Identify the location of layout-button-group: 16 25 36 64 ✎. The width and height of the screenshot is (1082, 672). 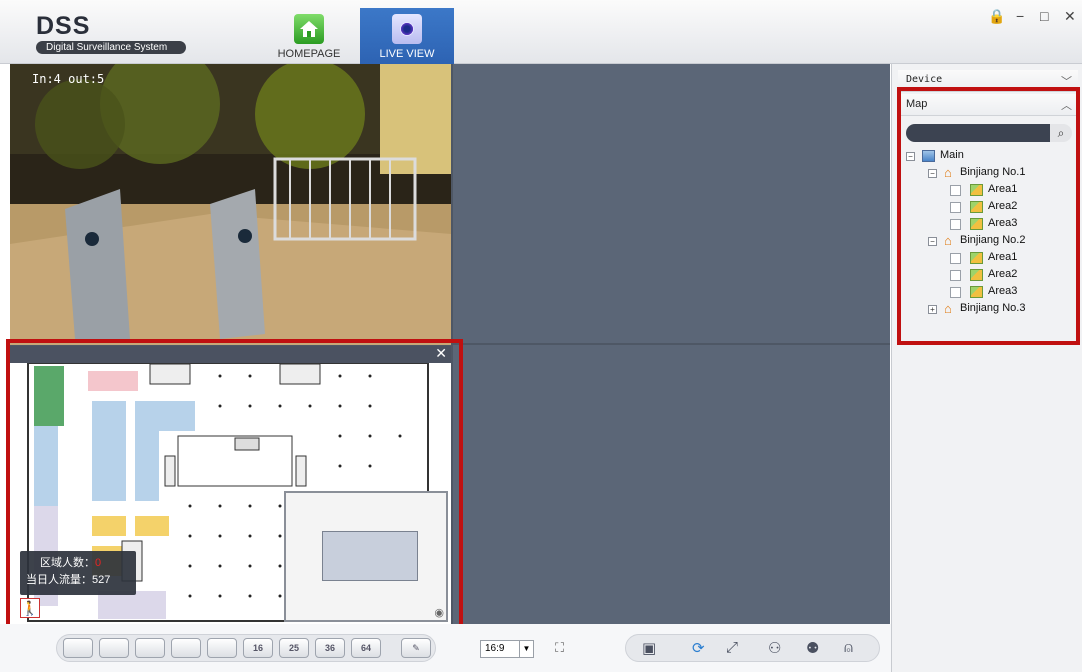
(246, 648).